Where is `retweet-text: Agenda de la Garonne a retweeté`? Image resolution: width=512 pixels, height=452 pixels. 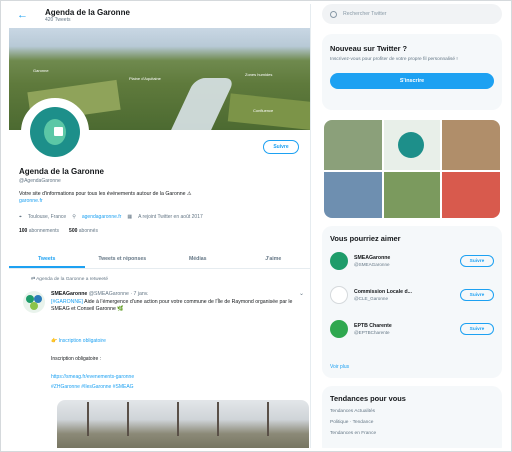 retweet-text: Agenda de la Garonne a retweeté is located at coordinates (72, 279).